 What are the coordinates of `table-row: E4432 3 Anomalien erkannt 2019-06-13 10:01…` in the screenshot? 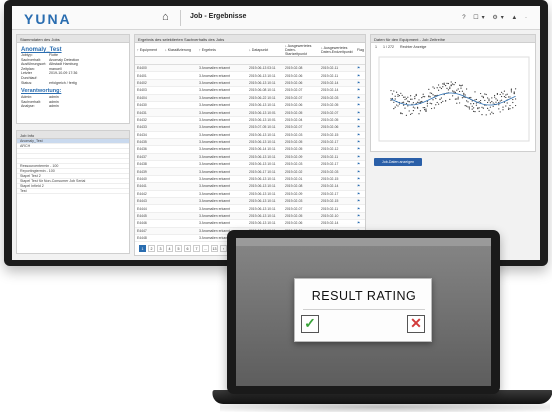 It's located at (250, 121).